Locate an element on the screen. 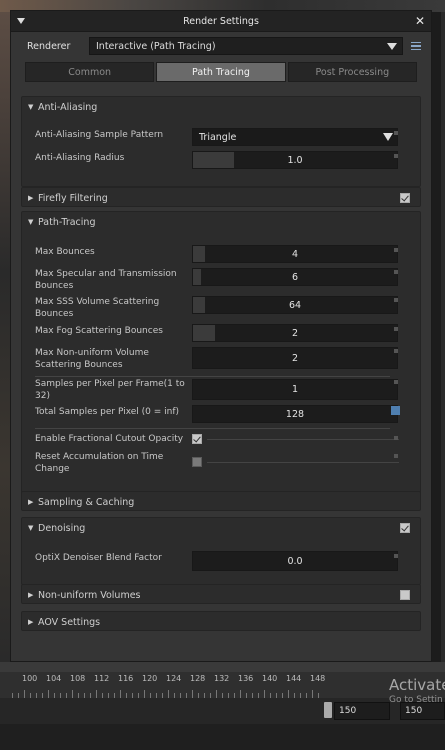 Image resolution: width=445 pixels, height=750 pixels. denoising-title: Denoising is located at coordinates (62, 528).